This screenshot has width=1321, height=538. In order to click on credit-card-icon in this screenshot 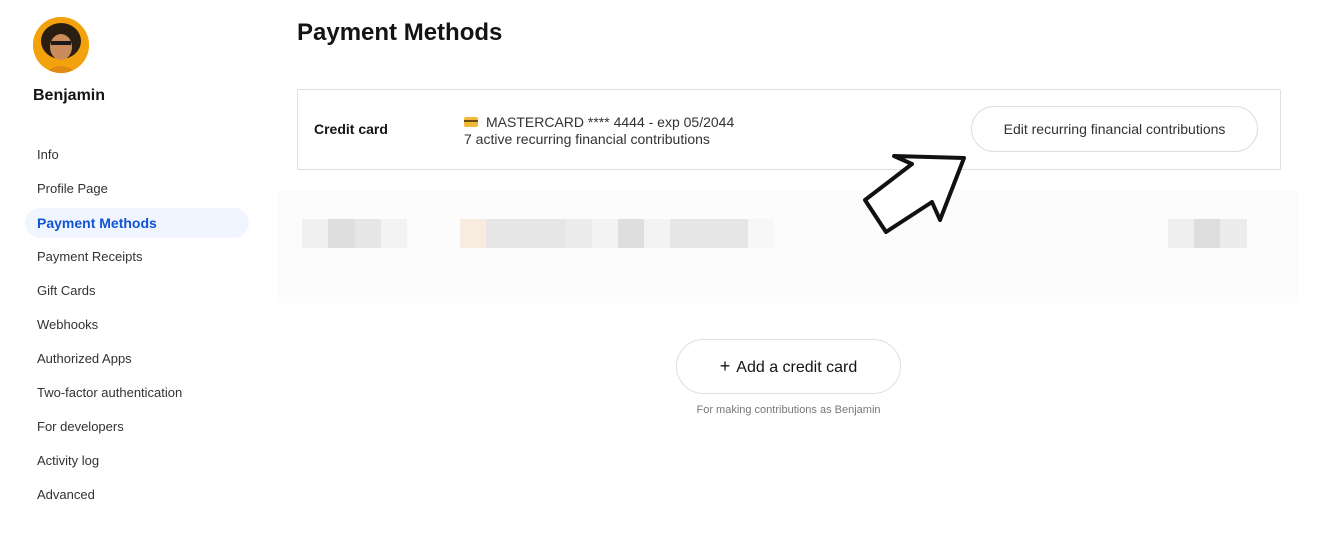, I will do `click(471, 122)`.